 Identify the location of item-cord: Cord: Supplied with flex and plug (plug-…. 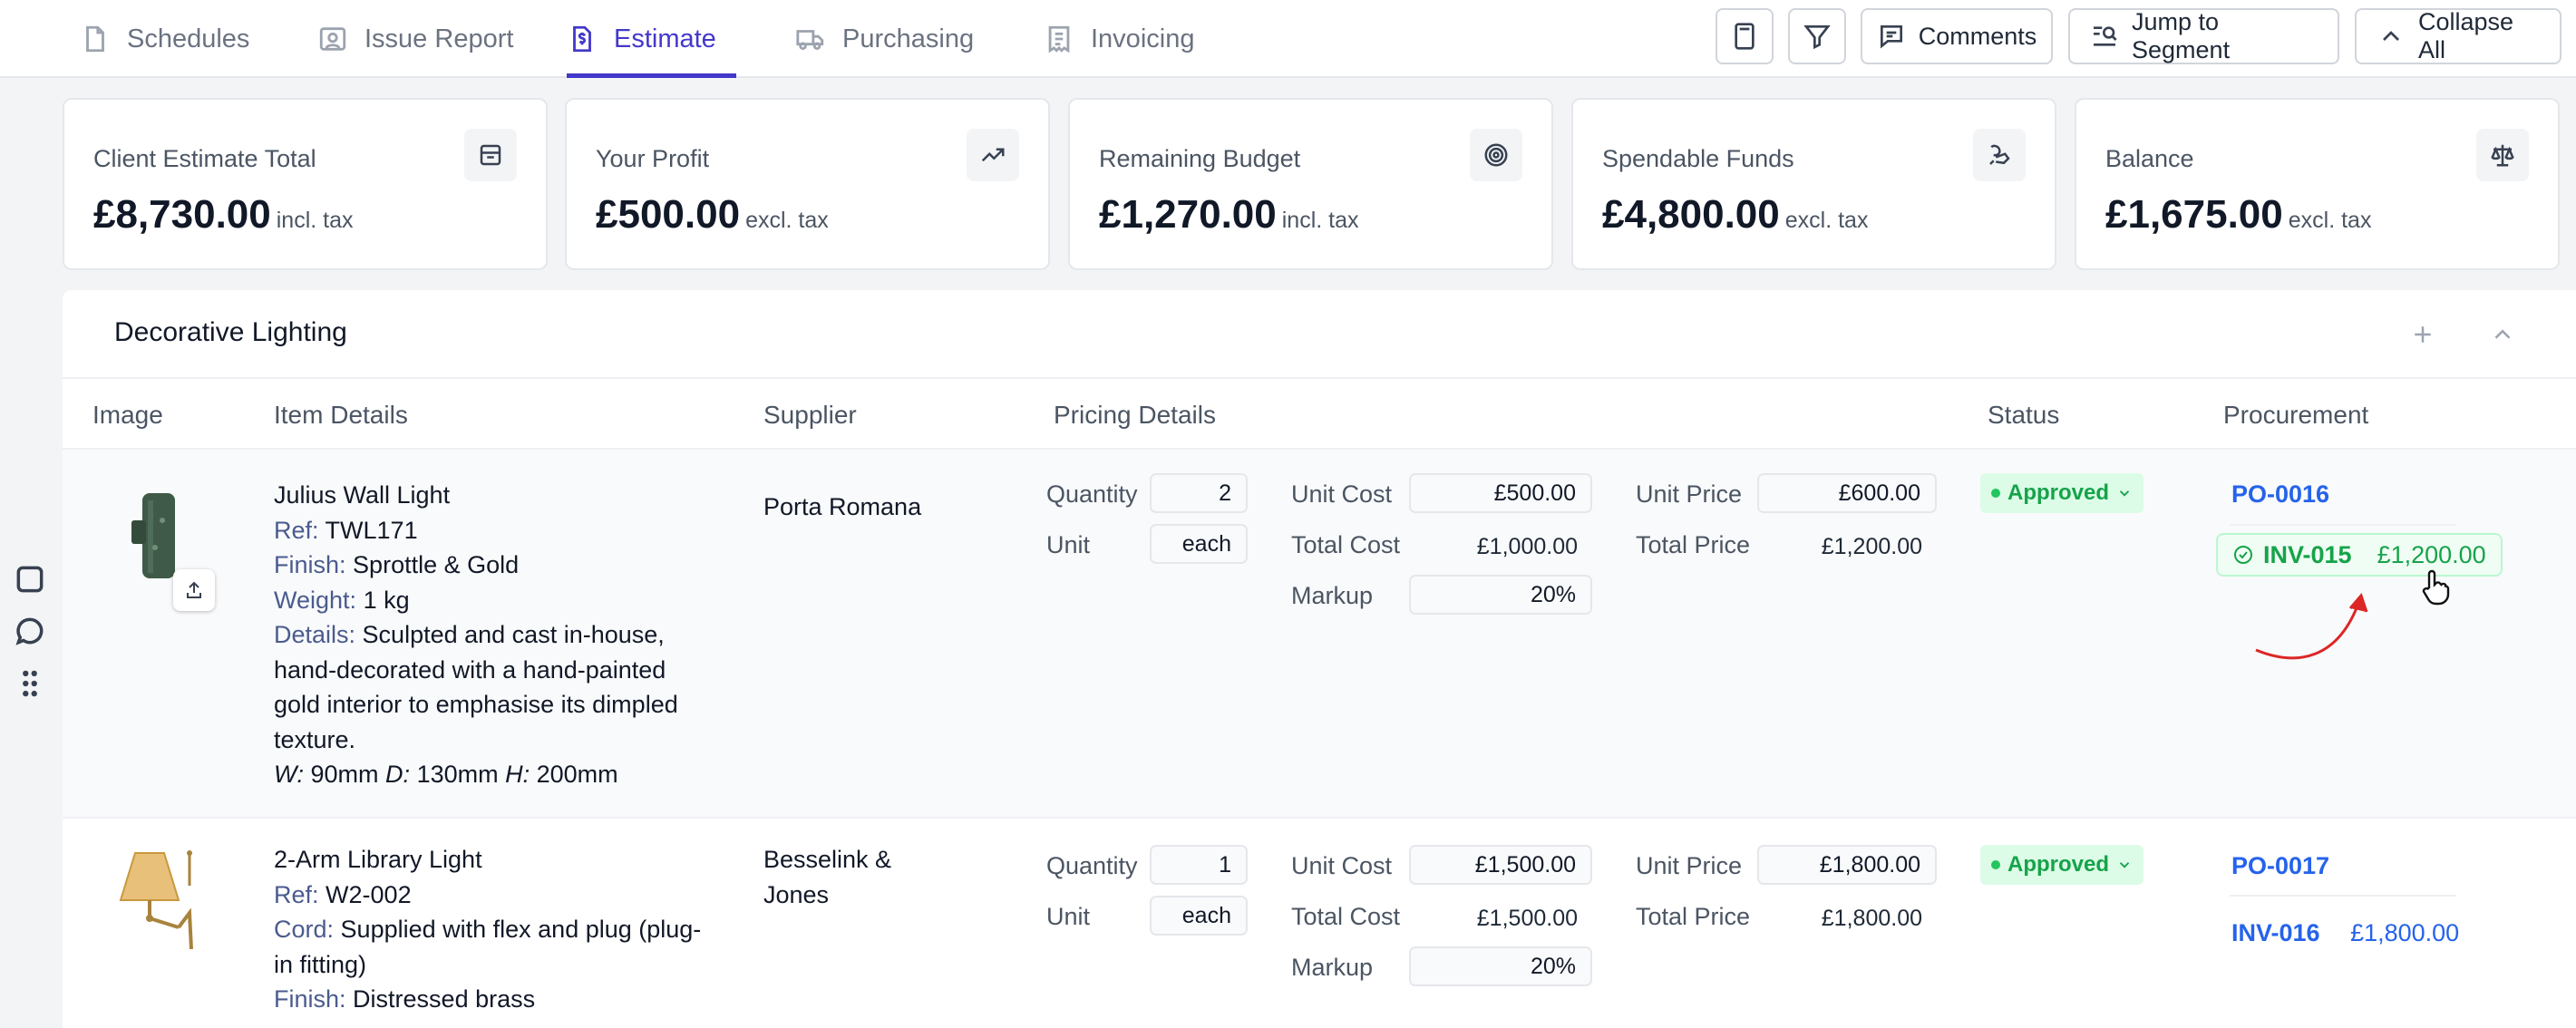
(488, 947).